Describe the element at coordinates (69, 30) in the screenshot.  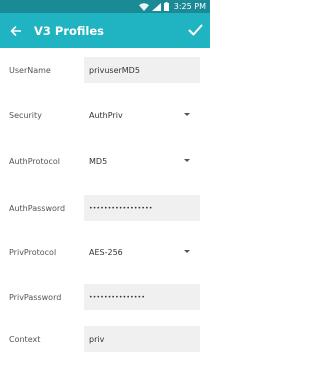
I see `page-title: V3 Profiles` at that location.